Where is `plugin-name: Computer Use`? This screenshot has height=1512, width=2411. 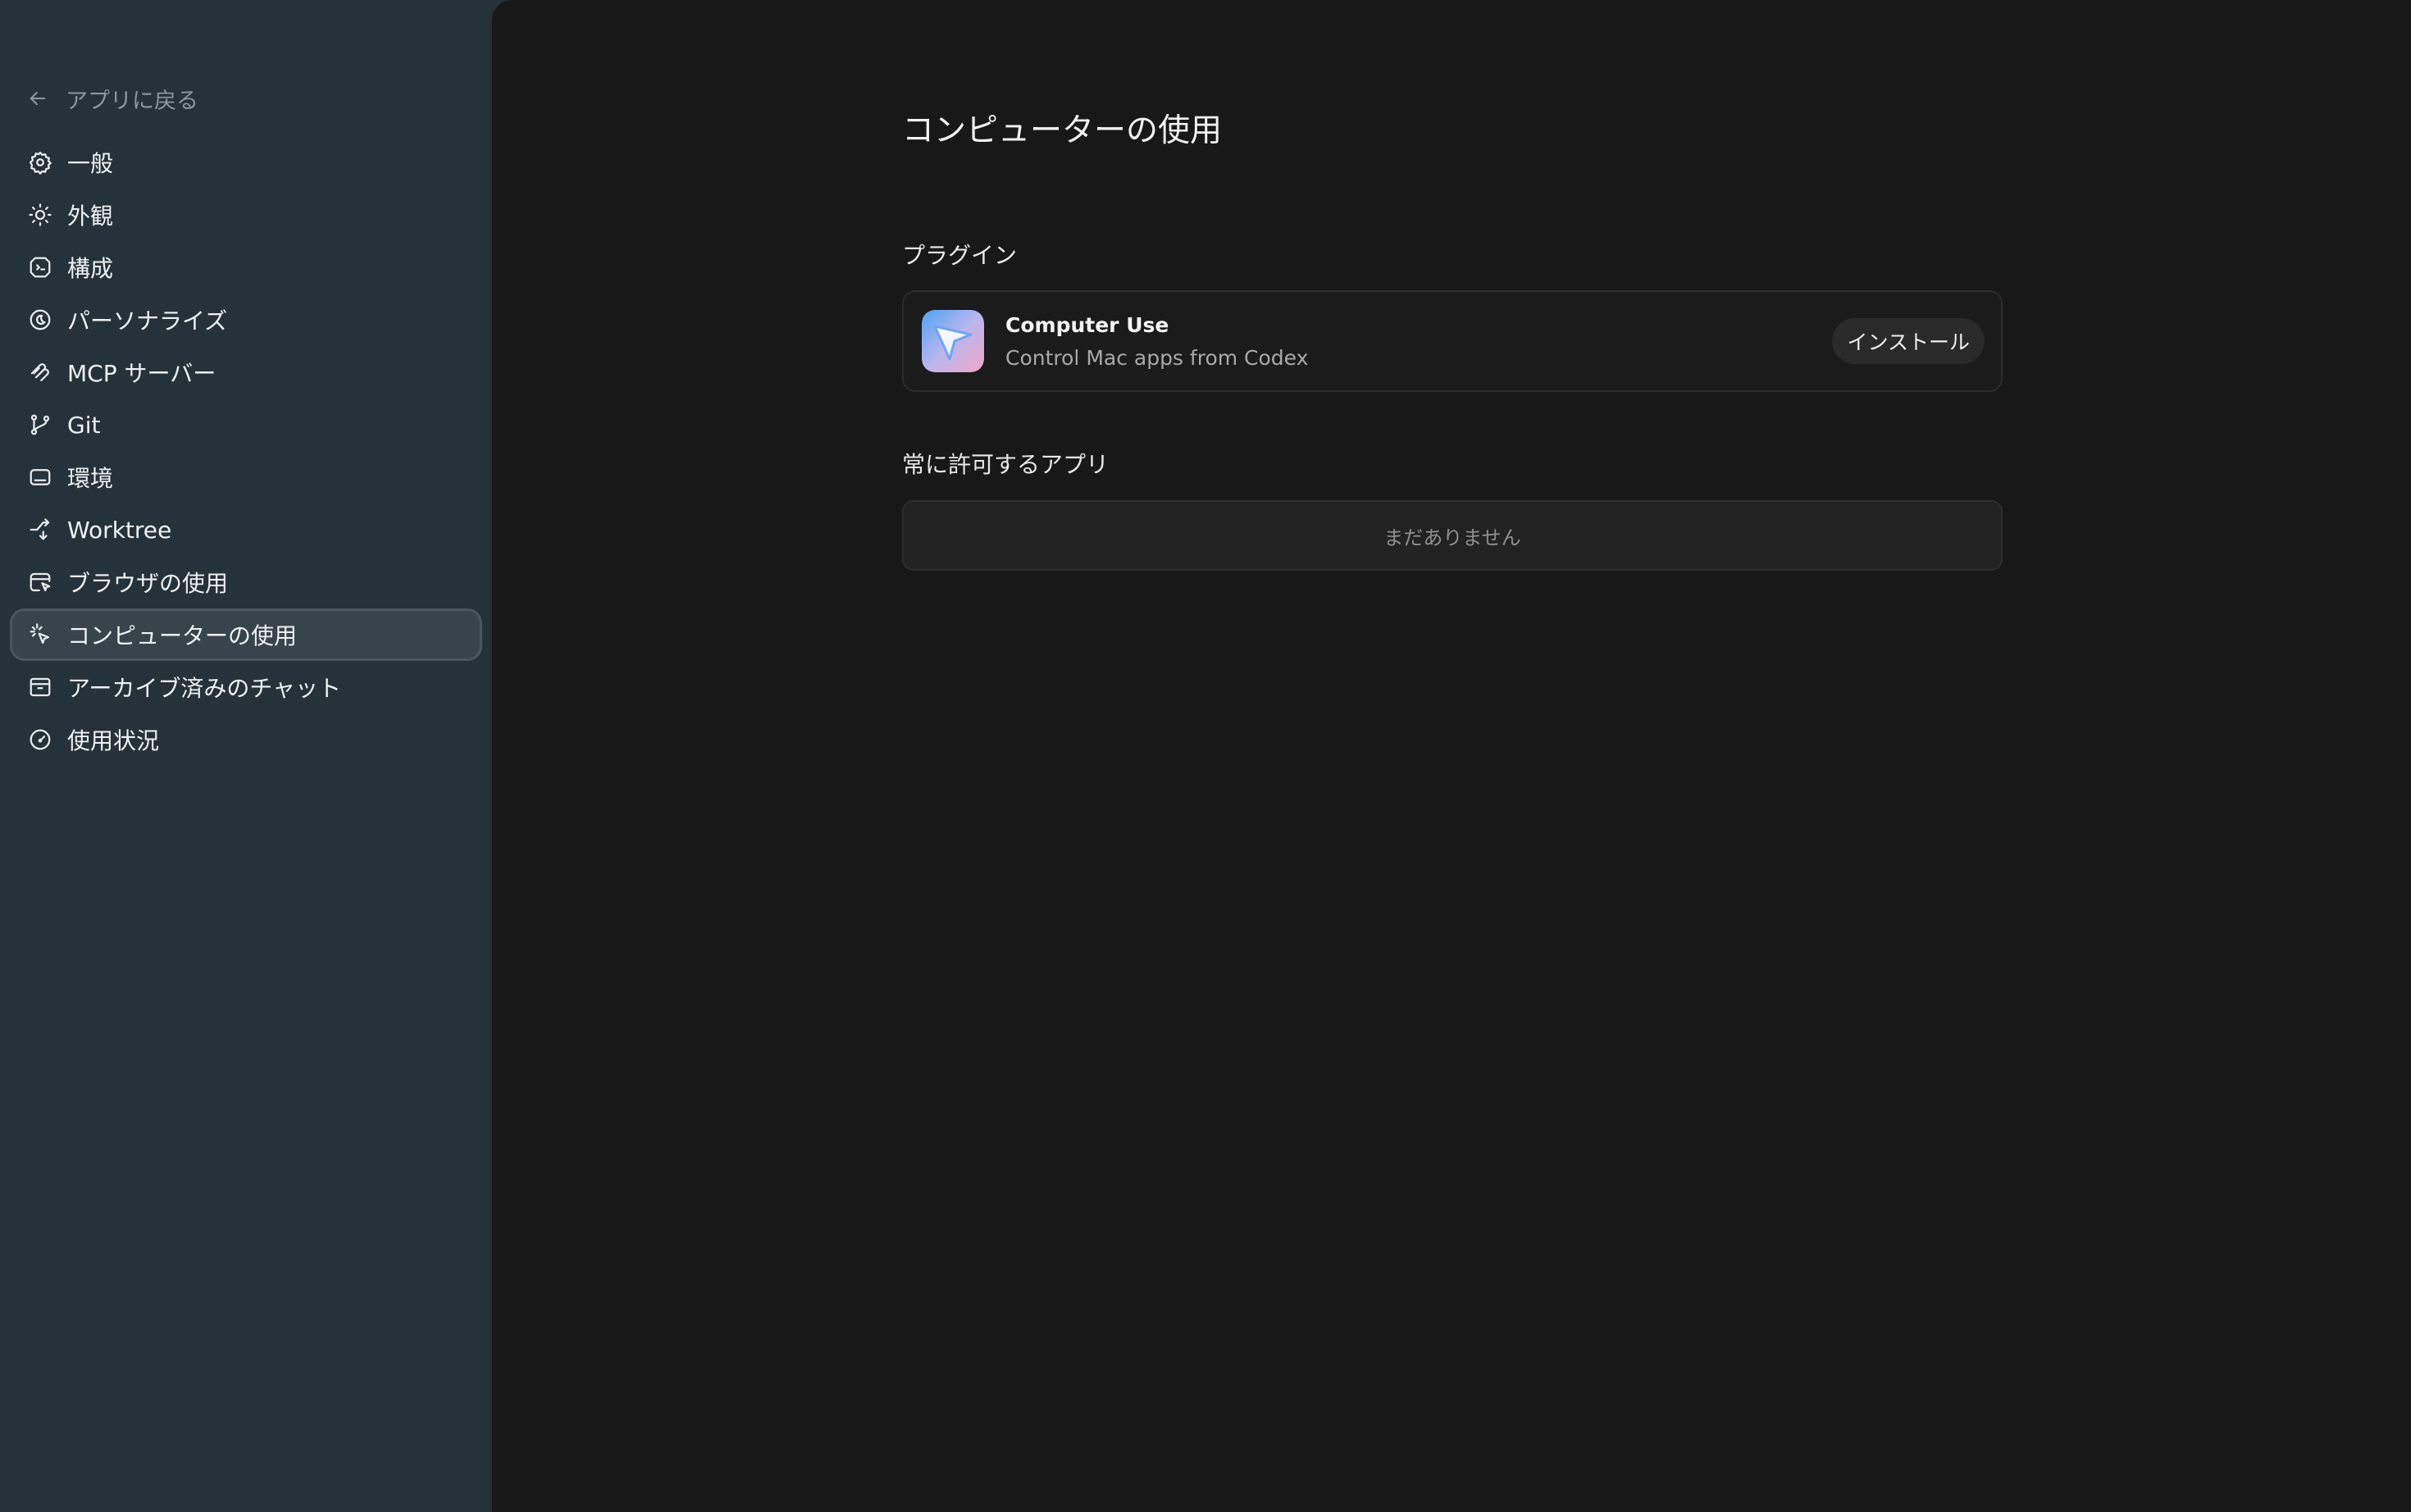 plugin-name: Computer Use is located at coordinates (1087, 325).